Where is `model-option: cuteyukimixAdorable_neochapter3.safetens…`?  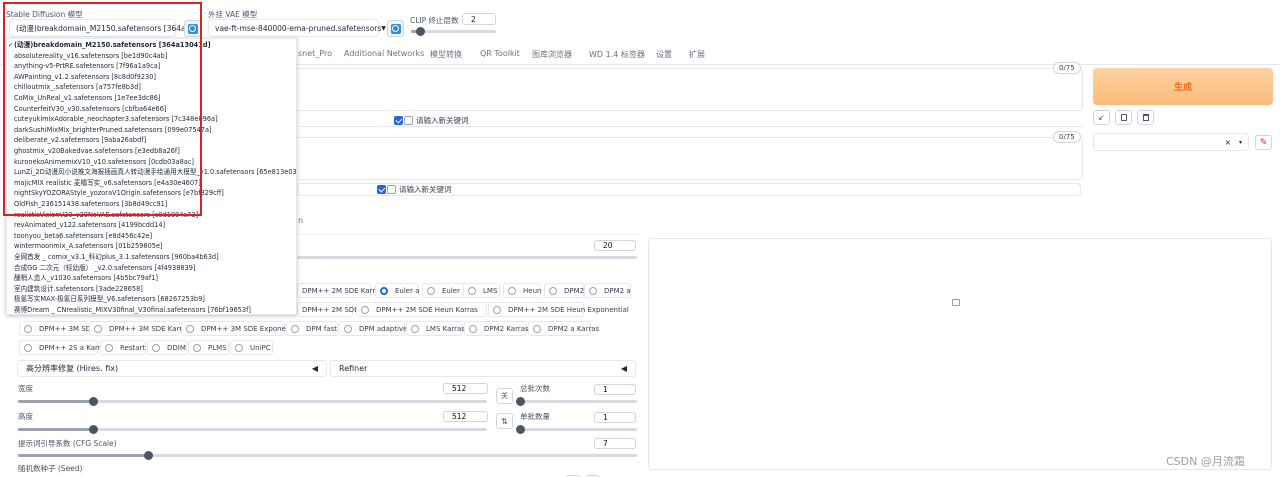 model-option: cuteyukimixAdorable_neochapter3.safetens… is located at coordinates (116, 119).